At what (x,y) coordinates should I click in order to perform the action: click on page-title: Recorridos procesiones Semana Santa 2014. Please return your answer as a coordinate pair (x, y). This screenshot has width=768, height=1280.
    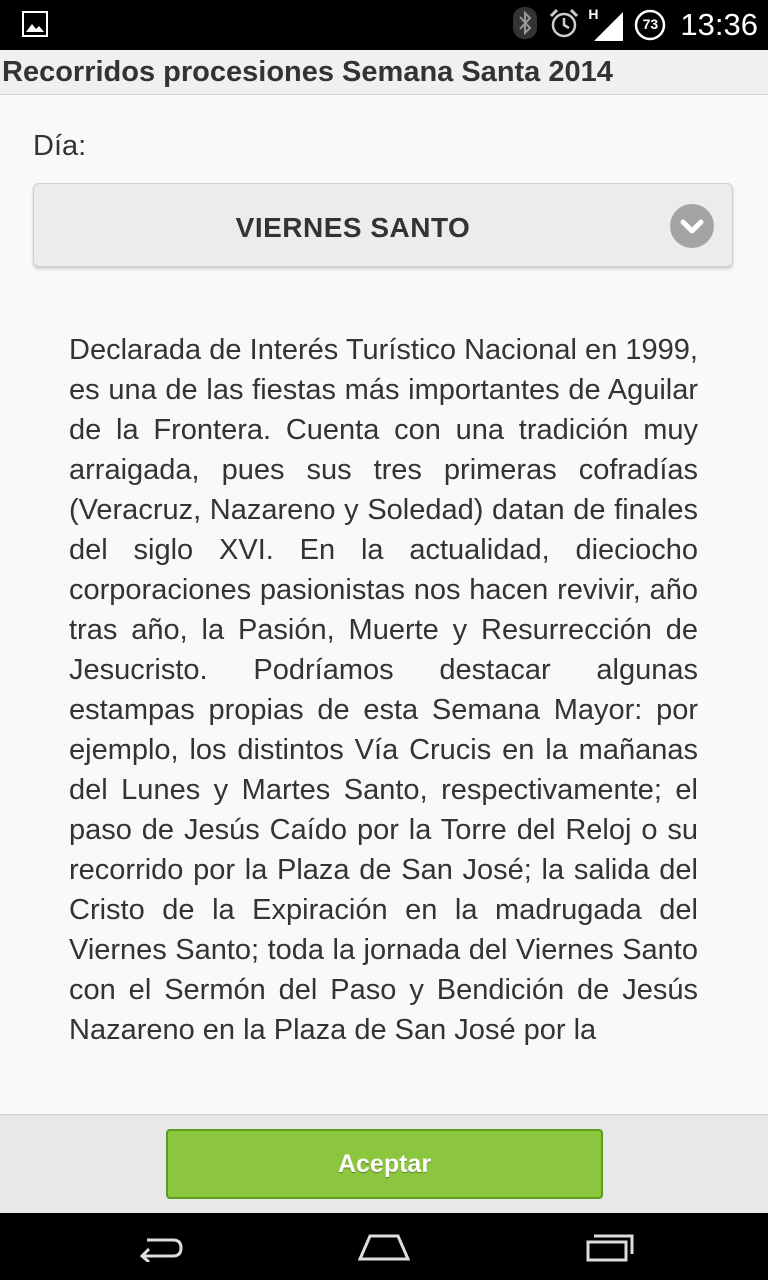
    Looking at the image, I should click on (307, 72).